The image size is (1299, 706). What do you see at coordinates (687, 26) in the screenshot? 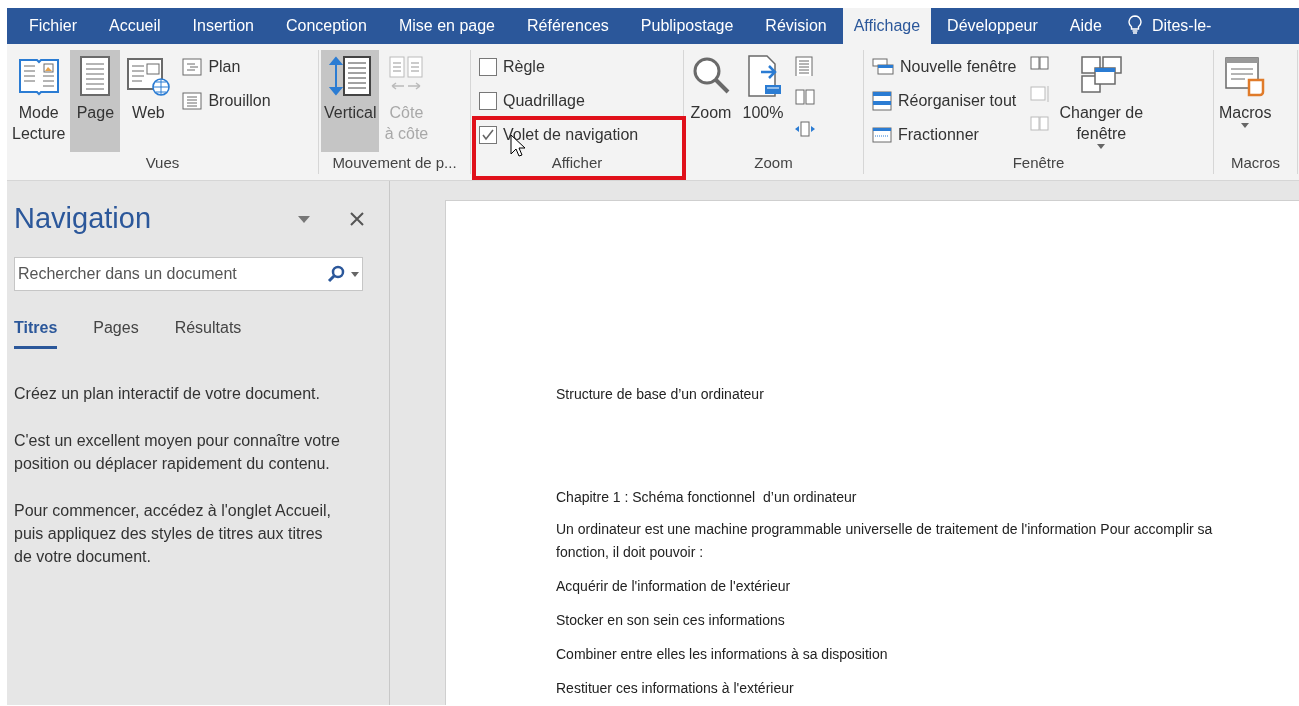
I see `ribbon-tab: Publipostage` at bounding box center [687, 26].